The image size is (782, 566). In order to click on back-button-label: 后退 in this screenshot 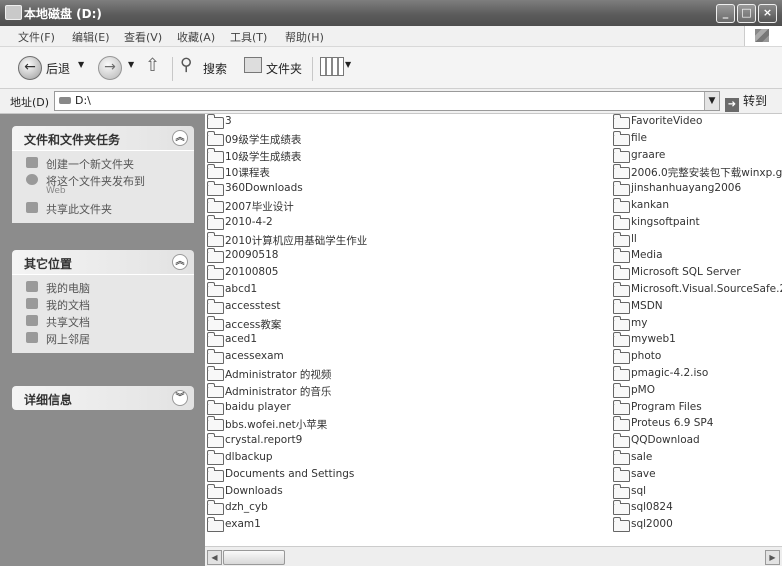, I will do `click(58, 68)`.